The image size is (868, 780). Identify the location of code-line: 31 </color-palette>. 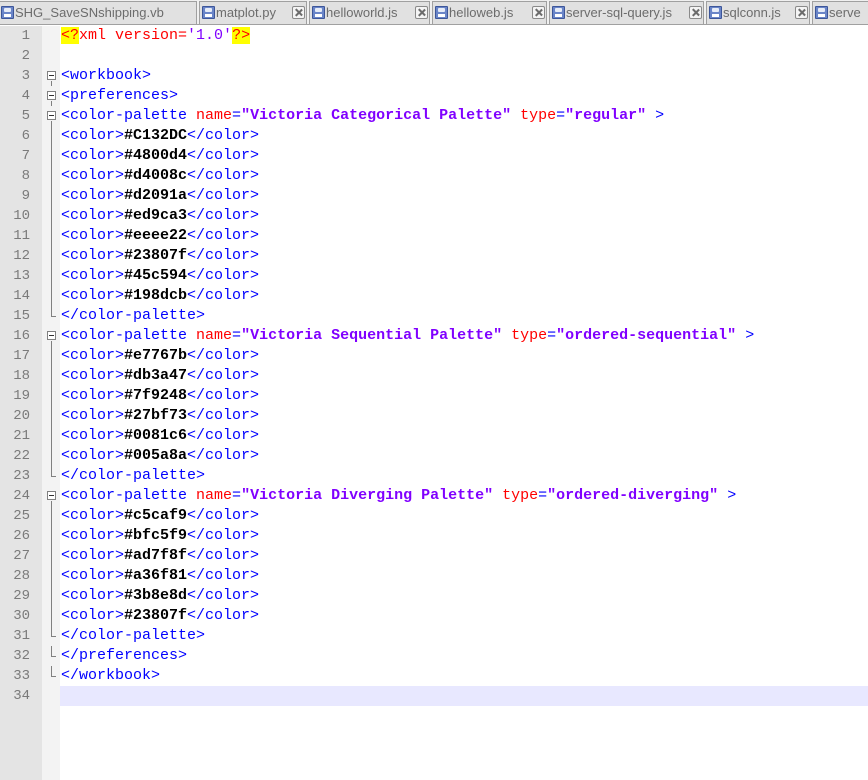
(434, 636).